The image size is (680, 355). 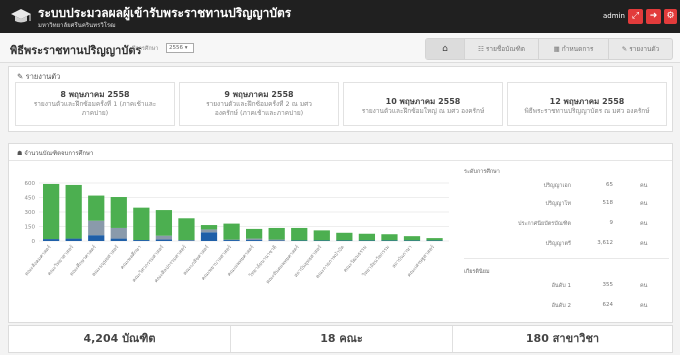 What do you see at coordinates (423, 111) in the screenshot?
I see `report-desc: รายงานตัวและฝึกซ้อมใหญ่ ณ มศว องครักษ์` at bounding box center [423, 111].